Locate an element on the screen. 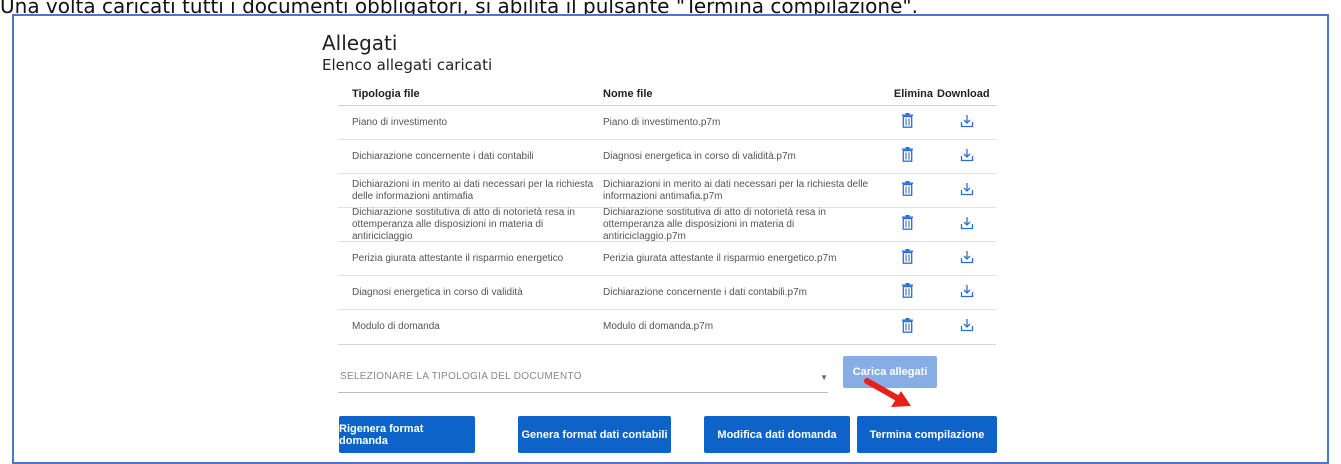  red-arrow-annotation is located at coordinates (887, 392).